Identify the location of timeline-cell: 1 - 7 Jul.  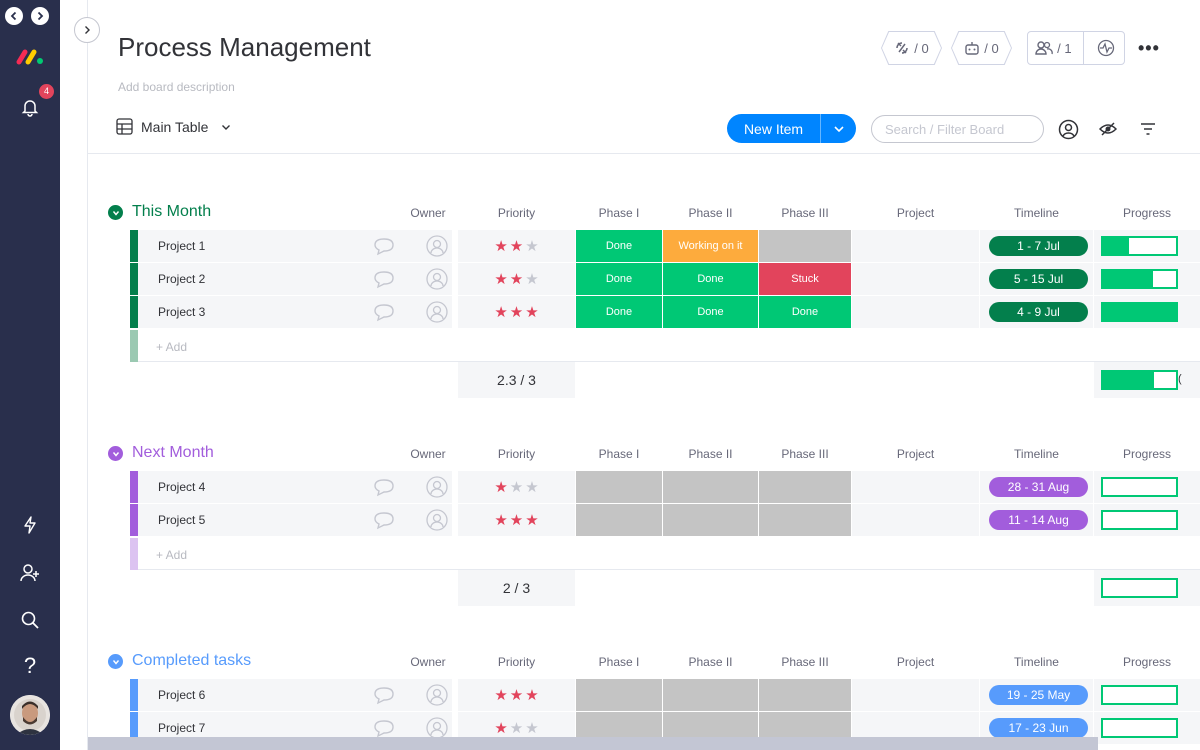
(1036, 246).